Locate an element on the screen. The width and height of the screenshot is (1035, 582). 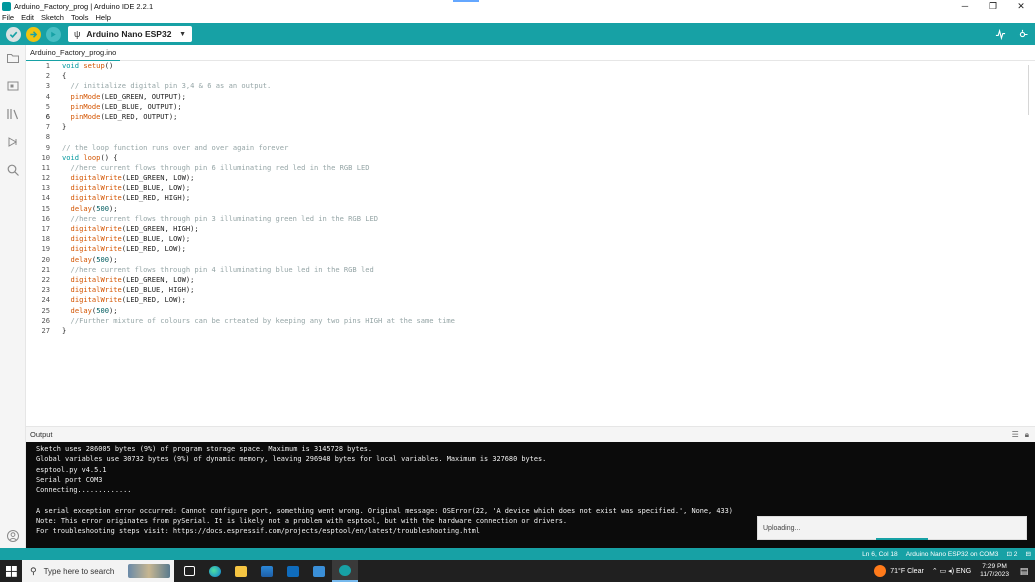
code-line: digitalWrite(LED_RED, HIGH); is located at coordinates (548, 198).